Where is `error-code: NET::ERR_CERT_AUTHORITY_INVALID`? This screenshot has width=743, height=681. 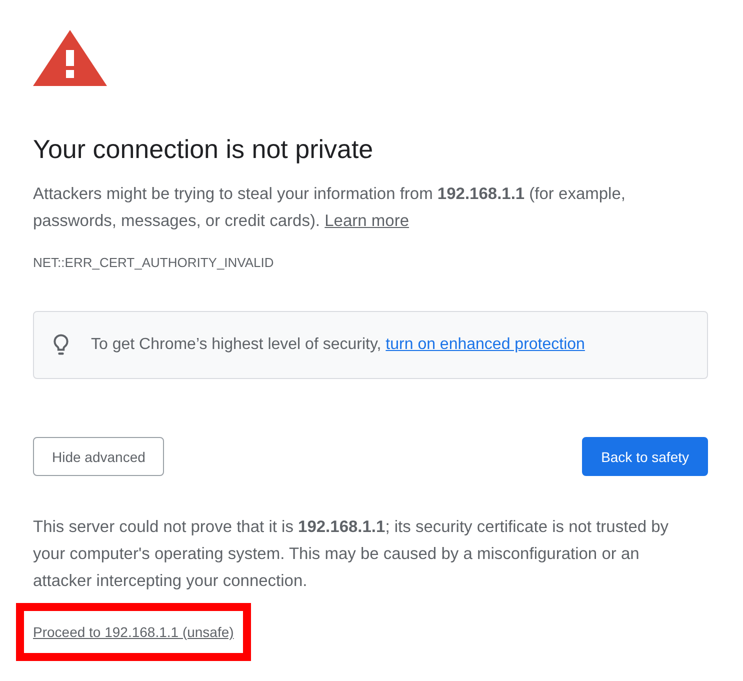 error-code: NET::ERR_CERT_AUTHORITY_INVALID is located at coordinates (154, 263).